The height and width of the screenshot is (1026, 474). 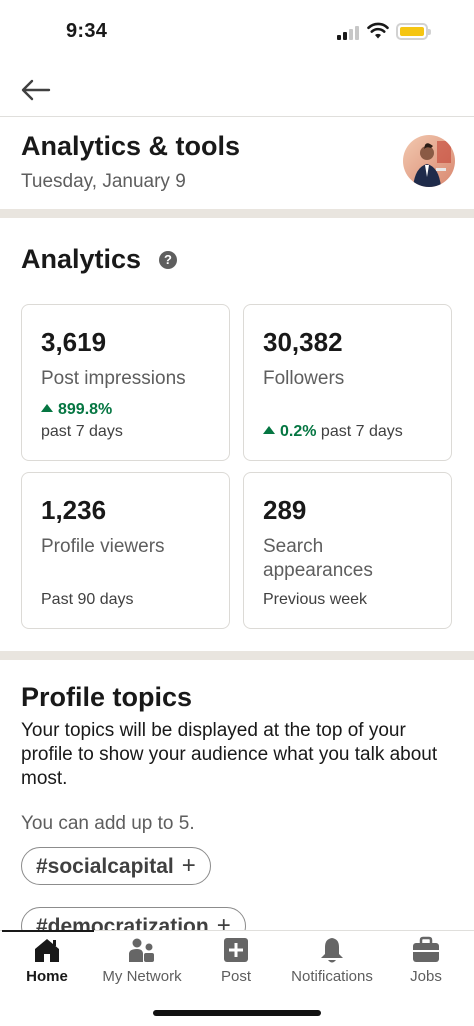 I want to click on post-impressions-label: Post impressions, so click(x=113, y=378).